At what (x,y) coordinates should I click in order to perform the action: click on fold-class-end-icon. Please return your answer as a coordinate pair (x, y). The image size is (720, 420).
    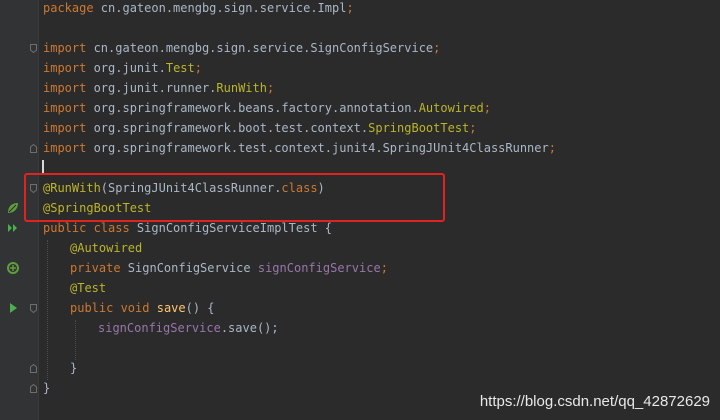
    Looking at the image, I should click on (33, 388).